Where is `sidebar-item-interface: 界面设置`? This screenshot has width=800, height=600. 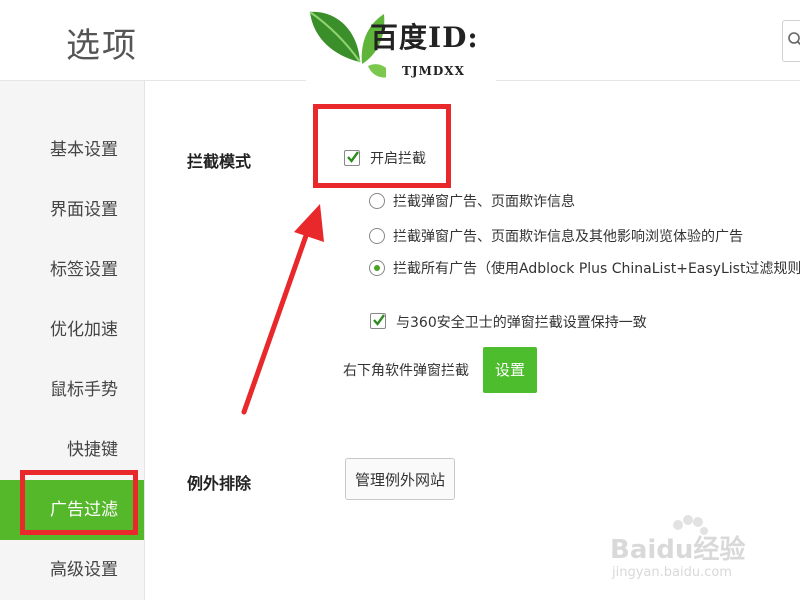 sidebar-item-interface: 界面设置 is located at coordinates (72, 210).